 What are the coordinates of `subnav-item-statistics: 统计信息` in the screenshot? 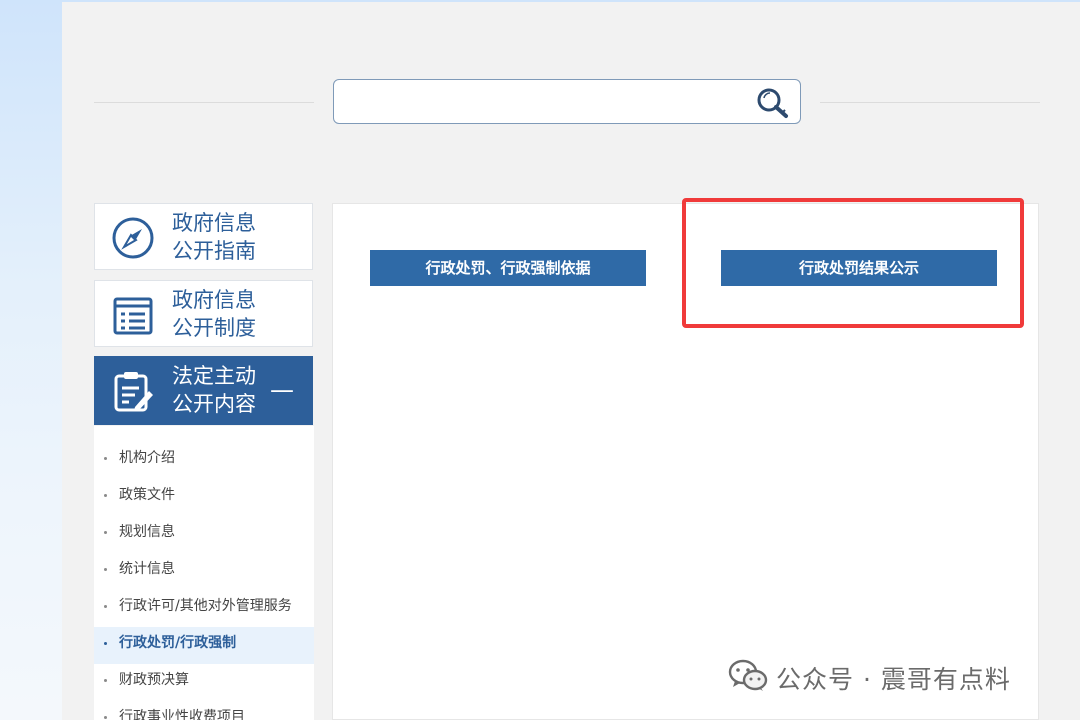 It's located at (204, 571).